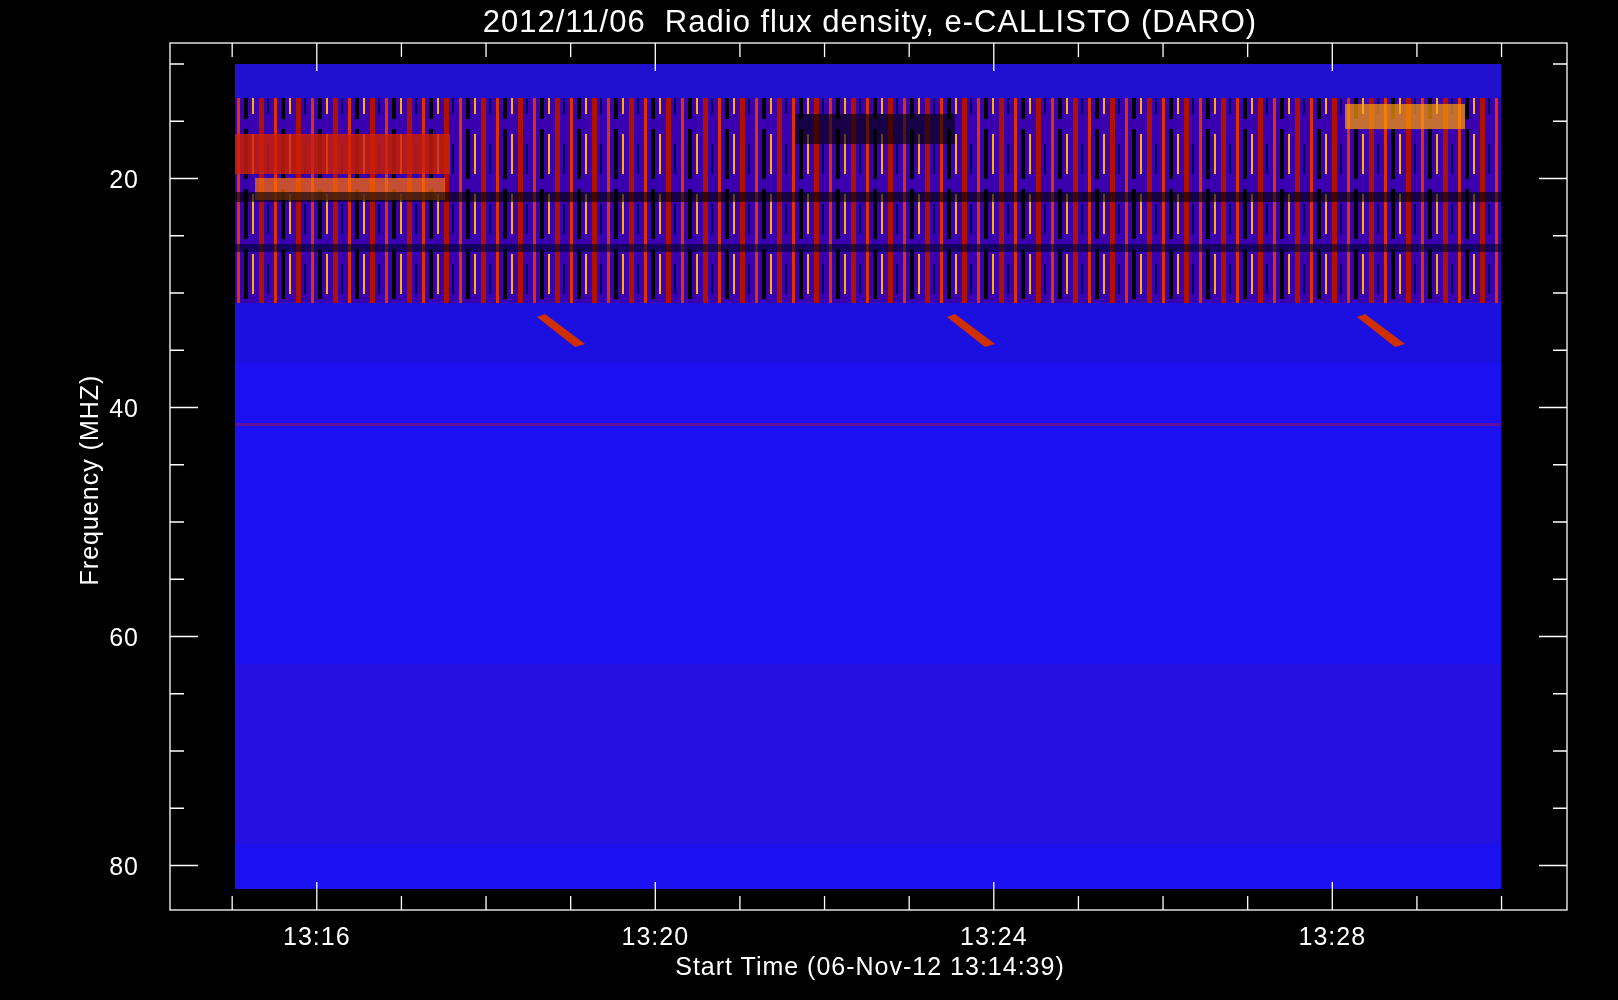 This screenshot has height=1000, width=1618. What do you see at coordinates (870, 966) in the screenshot?
I see `axis-label: Start Time (06-Nov-12 13:14:39)` at bounding box center [870, 966].